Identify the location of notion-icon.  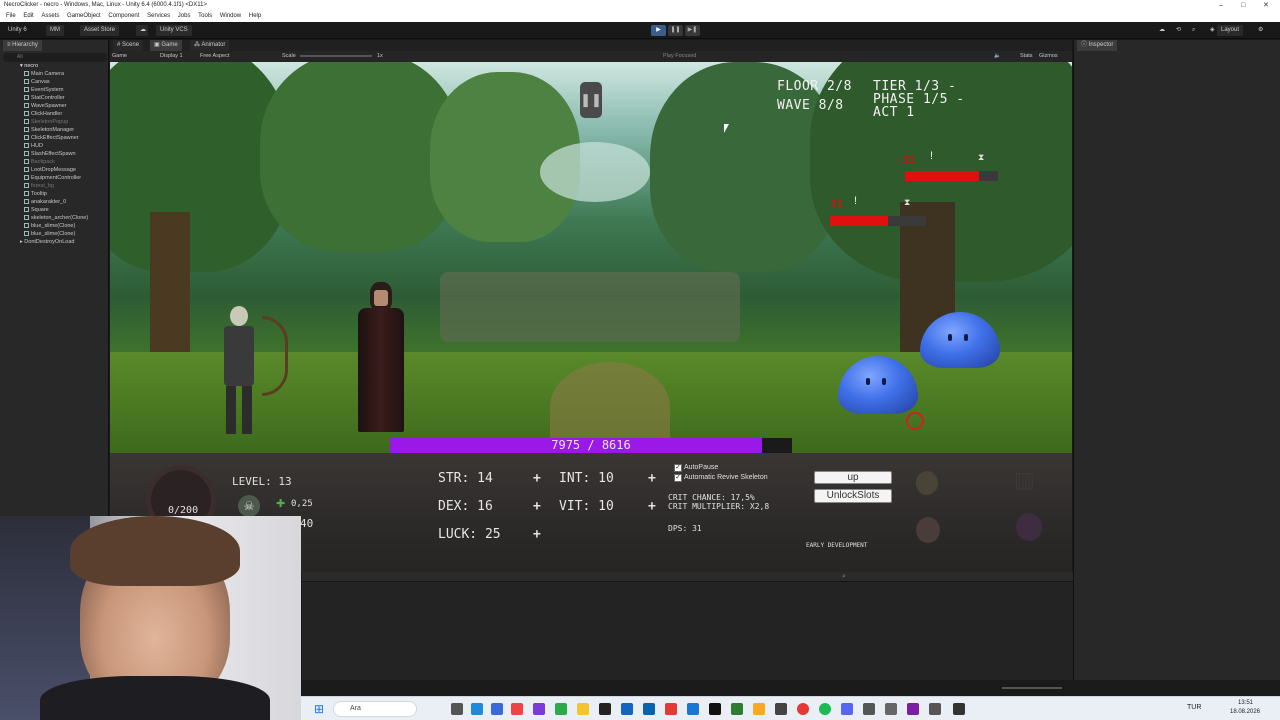
(715, 709).